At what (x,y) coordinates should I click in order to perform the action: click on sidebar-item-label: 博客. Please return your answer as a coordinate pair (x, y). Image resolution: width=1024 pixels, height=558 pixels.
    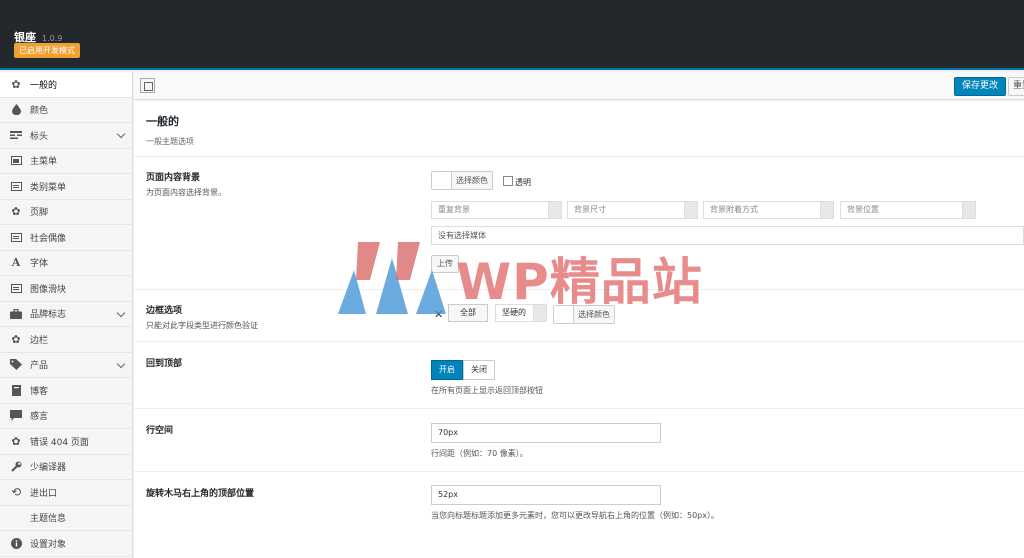
    Looking at the image, I should click on (39, 391).